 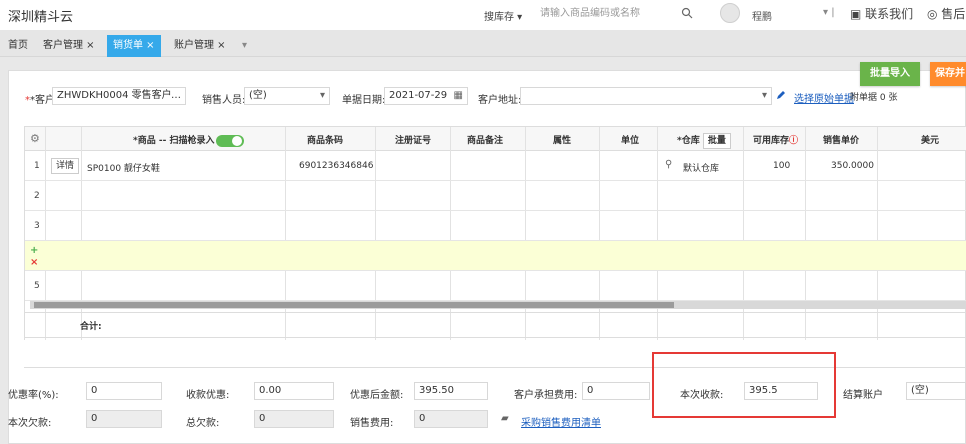 I want to click on tab-account-management: 账户管理 ×, so click(x=200, y=46).